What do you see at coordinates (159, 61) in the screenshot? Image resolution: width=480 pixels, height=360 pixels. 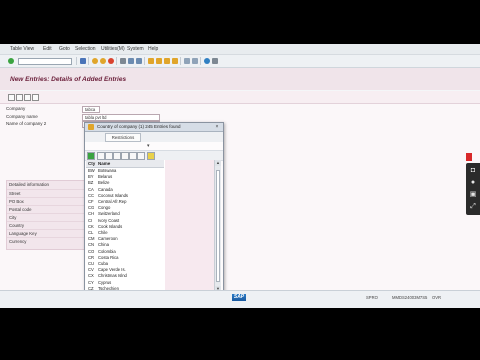 I see `previous-page-icon` at bounding box center [159, 61].